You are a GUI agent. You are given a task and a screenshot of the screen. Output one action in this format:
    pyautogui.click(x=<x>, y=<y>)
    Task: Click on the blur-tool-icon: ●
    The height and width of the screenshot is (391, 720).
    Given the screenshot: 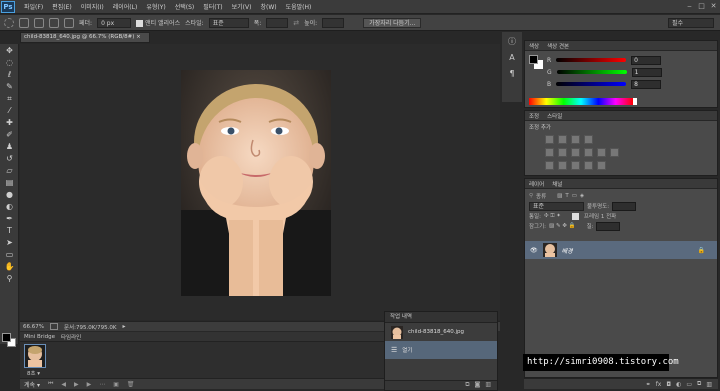 What is the action you would take?
    pyautogui.click(x=9, y=195)
    